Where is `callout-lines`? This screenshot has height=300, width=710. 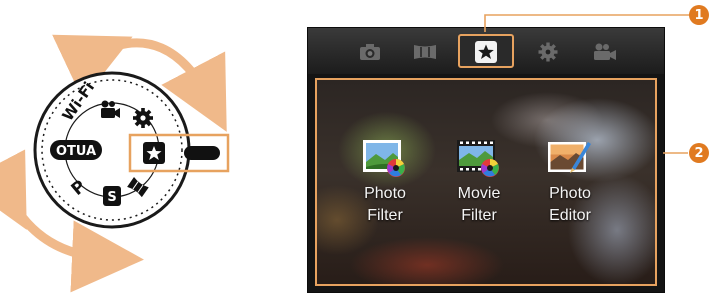 callout-lines is located at coordinates (587, 84).